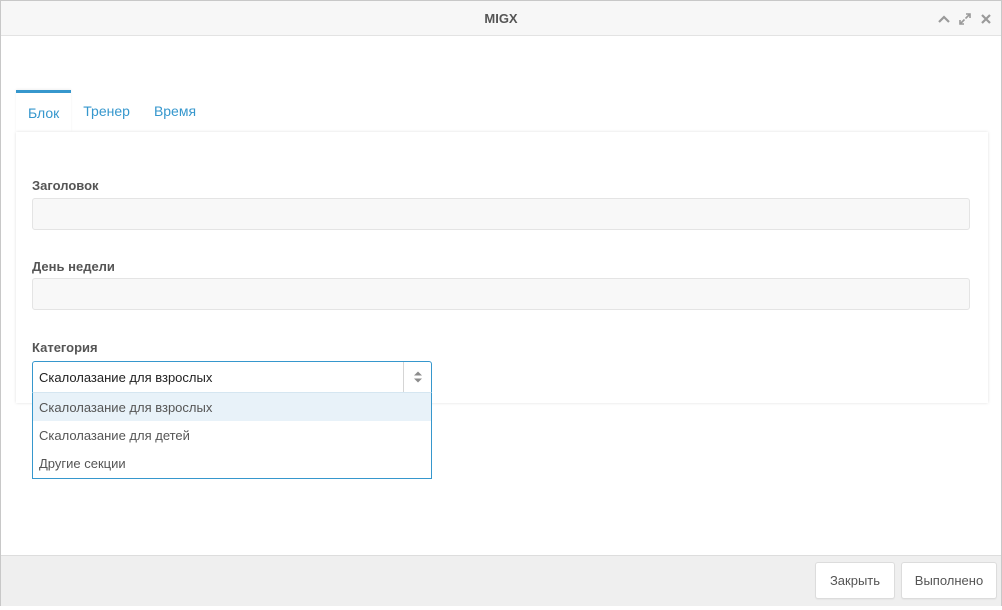 Image resolution: width=1002 pixels, height=610 pixels. Describe the element at coordinates (949, 580) in the screenshot. I see `done-button: Выполнено` at that location.